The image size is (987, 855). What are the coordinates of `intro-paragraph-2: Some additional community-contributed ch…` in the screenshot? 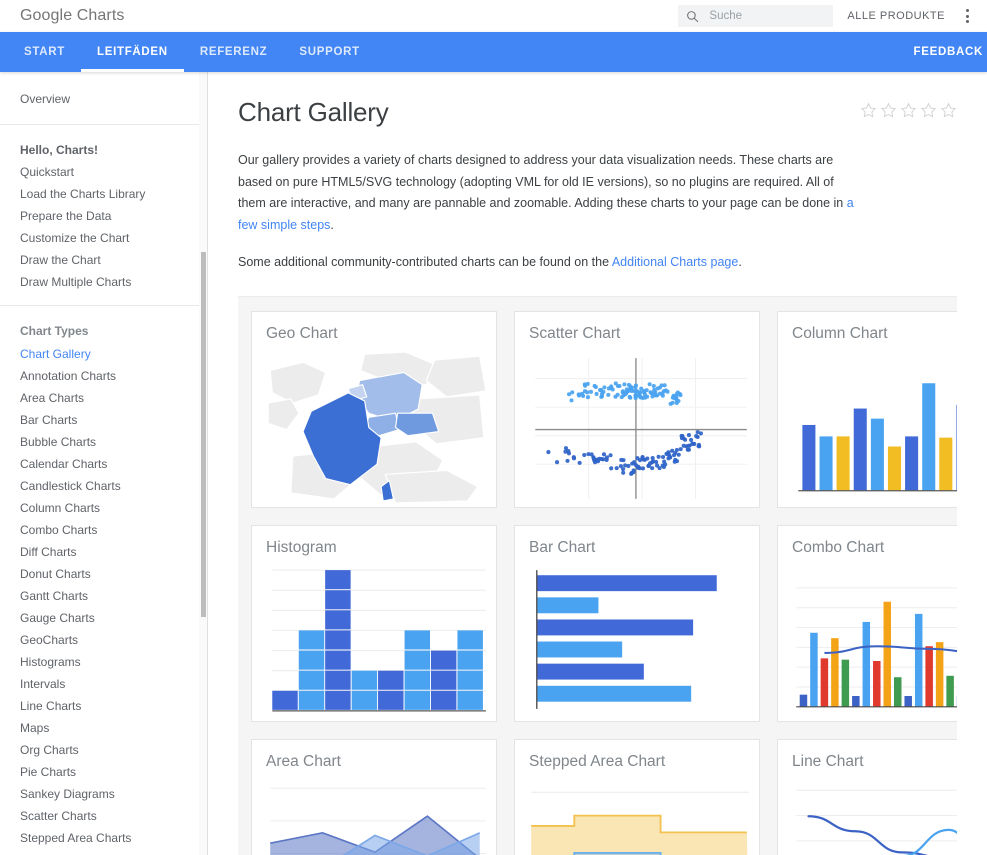 It's located at (612, 263).